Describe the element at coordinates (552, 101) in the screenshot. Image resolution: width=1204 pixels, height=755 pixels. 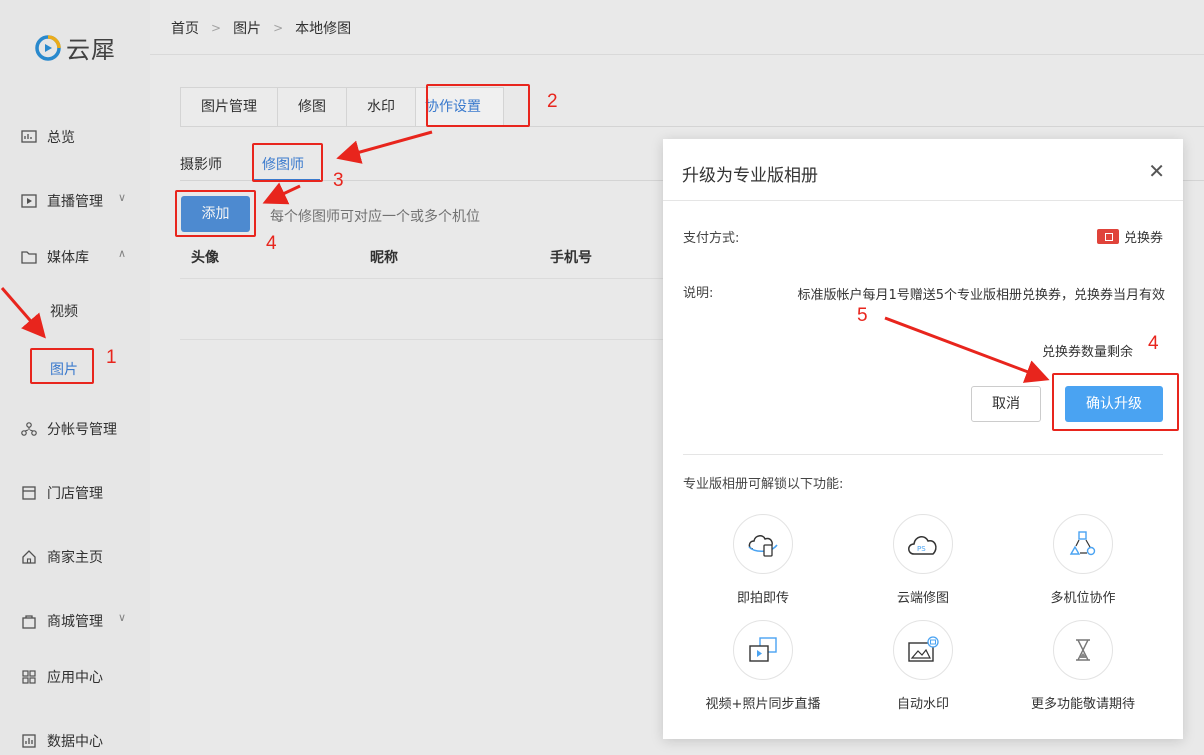
I see `annotation-number: 2` at that location.